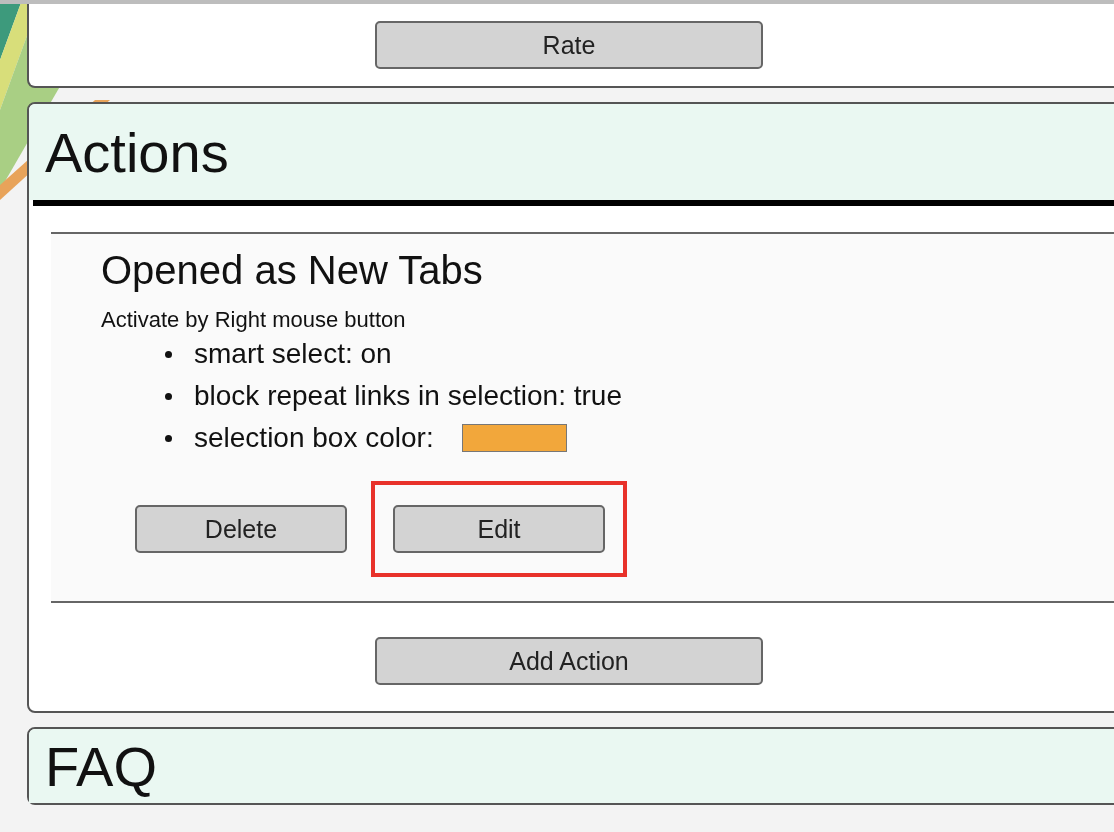 Image resolution: width=1114 pixels, height=832 pixels. What do you see at coordinates (101, 766) in the screenshot?
I see `section-title: FAQ` at bounding box center [101, 766].